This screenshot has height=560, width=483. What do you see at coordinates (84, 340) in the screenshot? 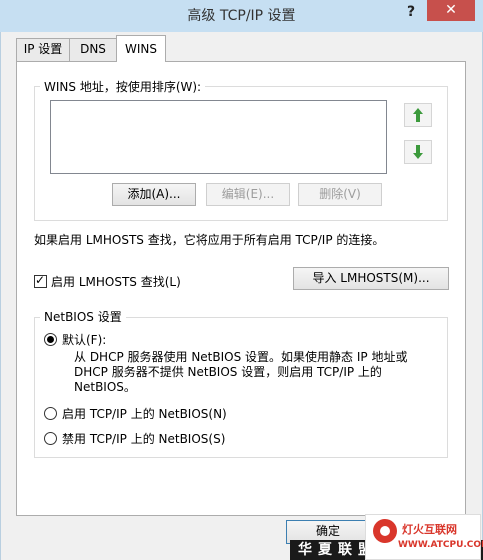
I see `radio-default-label: 默认(F):` at bounding box center [84, 340].